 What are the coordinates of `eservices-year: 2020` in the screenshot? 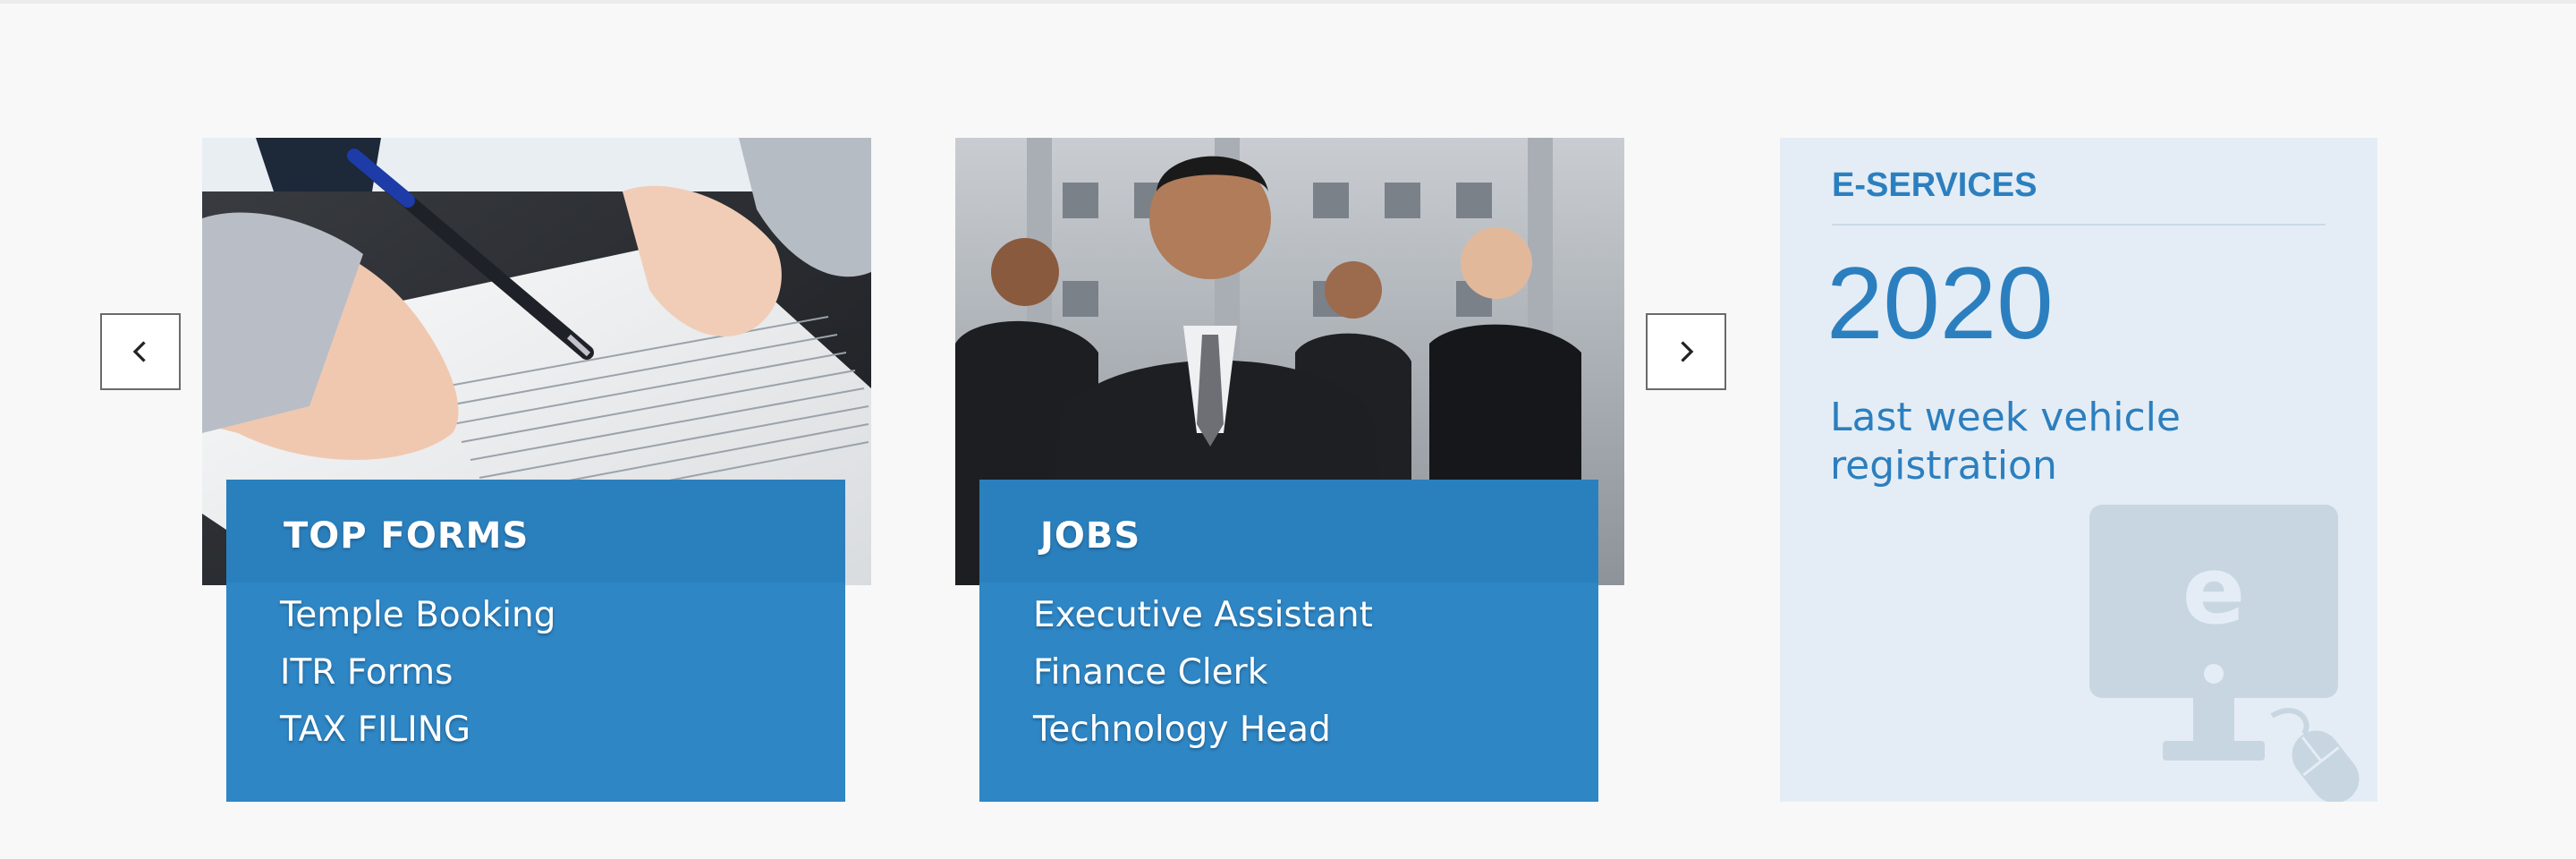 It's located at (1940, 304).